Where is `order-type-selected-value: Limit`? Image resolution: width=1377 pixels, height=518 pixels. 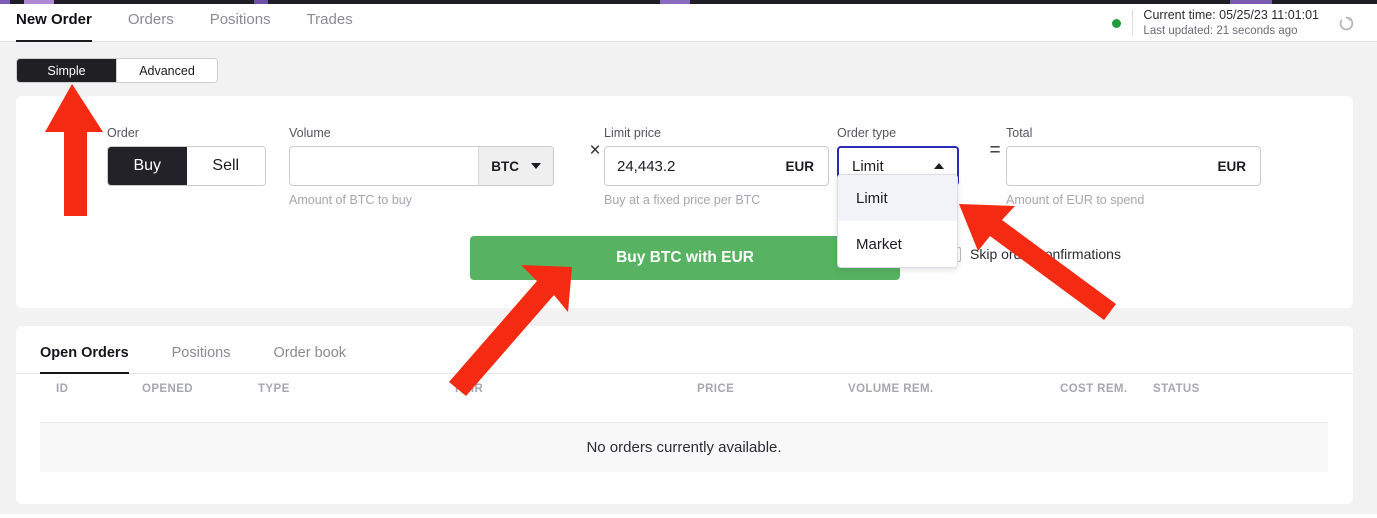
order-type-selected-value: Limit is located at coordinates (868, 166).